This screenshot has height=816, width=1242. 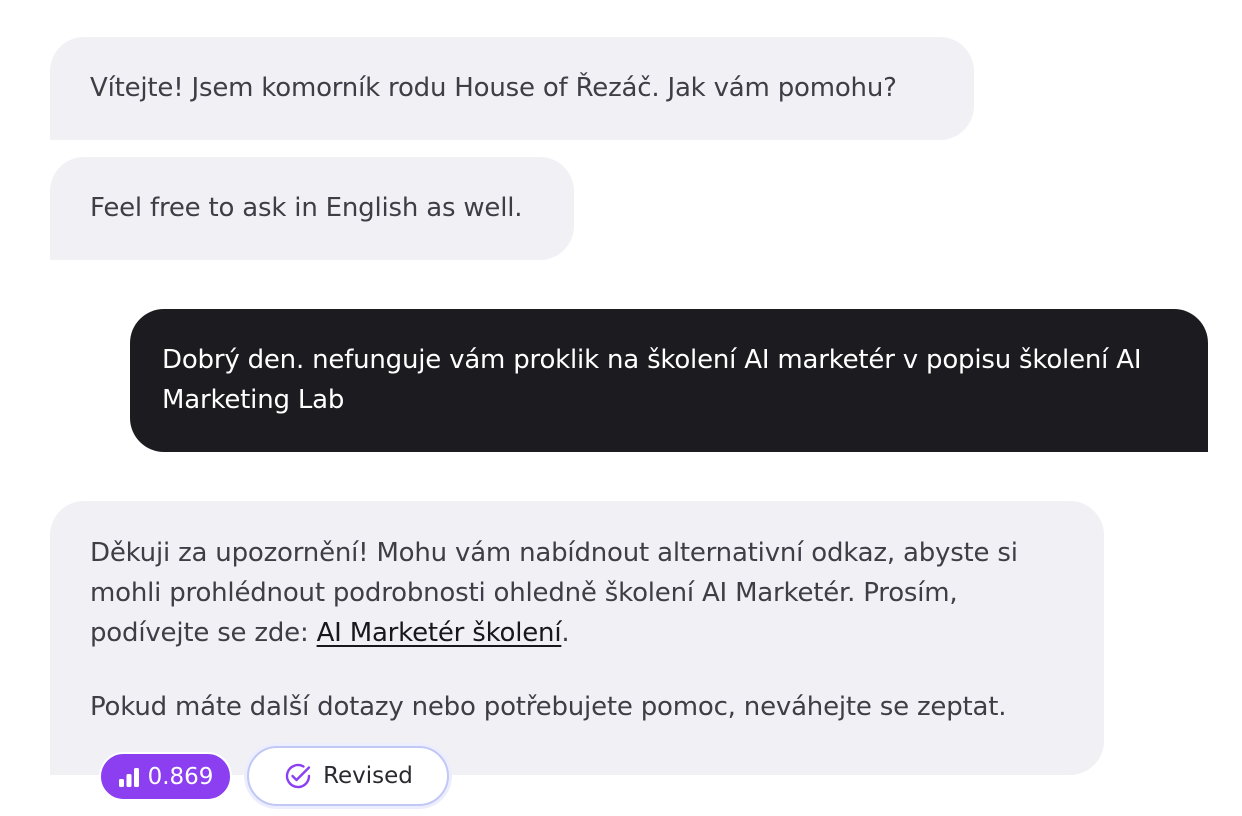 What do you see at coordinates (306, 208) in the screenshot?
I see `message-text: Feel free to ask in English as well.` at bounding box center [306, 208].